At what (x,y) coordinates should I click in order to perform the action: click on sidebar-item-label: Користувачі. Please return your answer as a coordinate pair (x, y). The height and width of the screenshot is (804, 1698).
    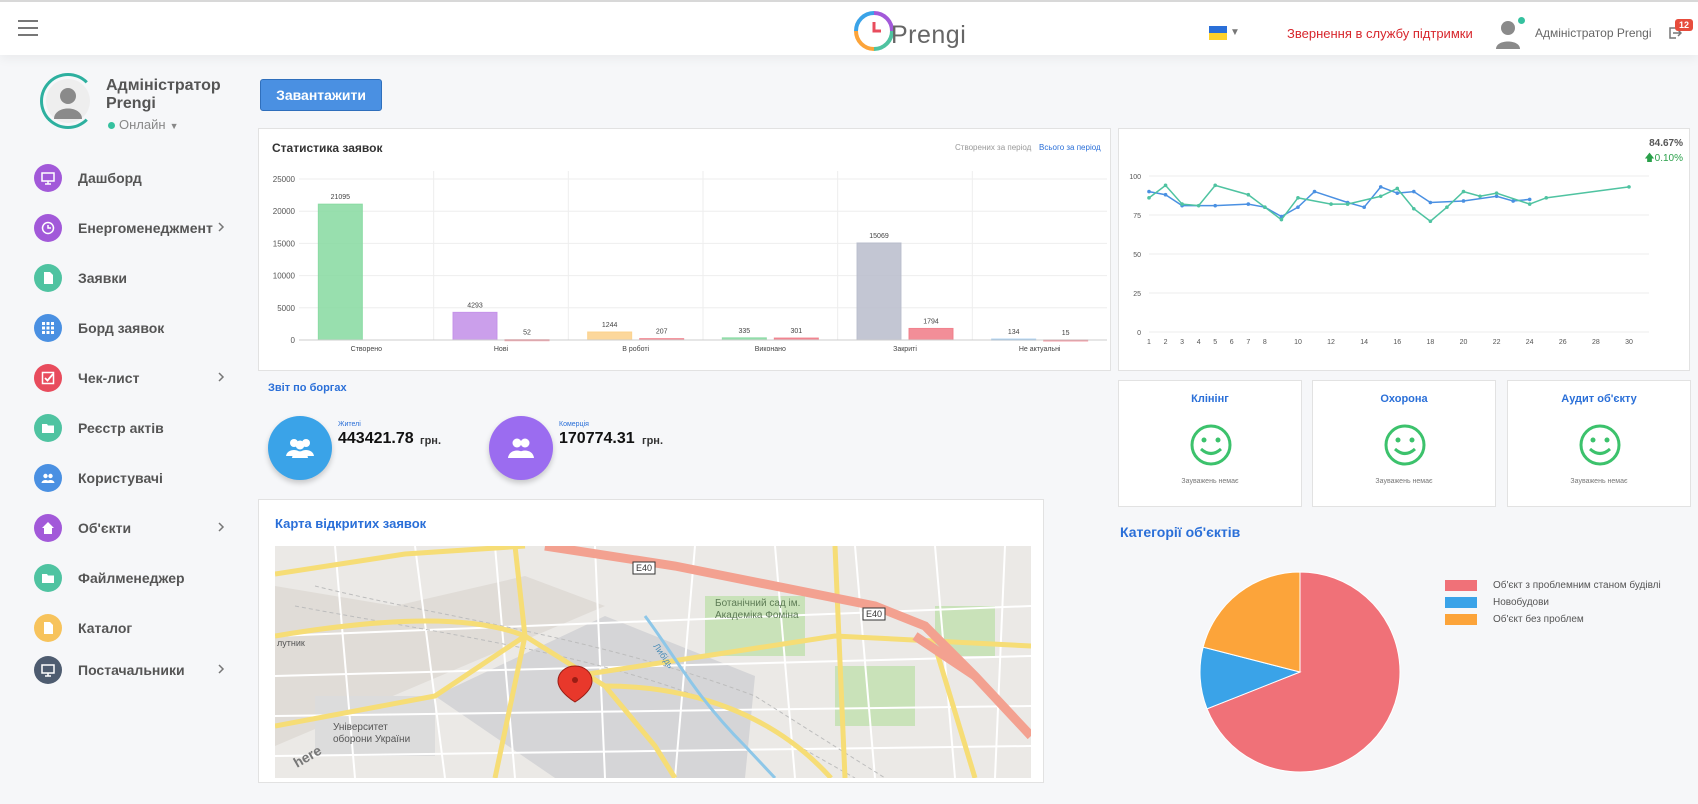
    Looking at the image, I should click on (120, 478).